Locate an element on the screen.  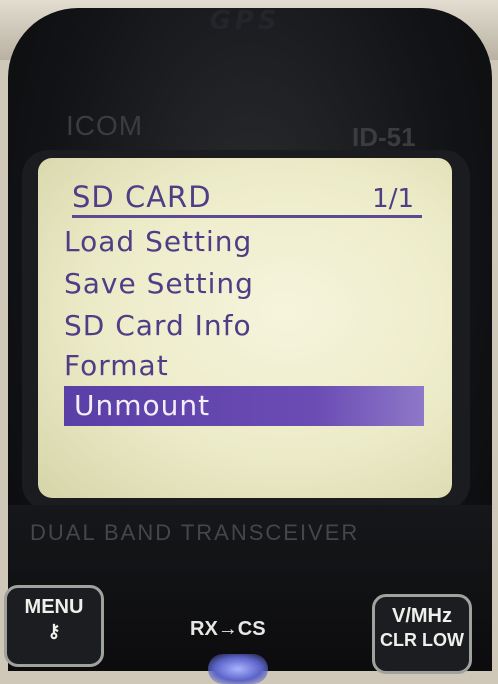
menu-item-format: Format is located at coordinates (116, 366).